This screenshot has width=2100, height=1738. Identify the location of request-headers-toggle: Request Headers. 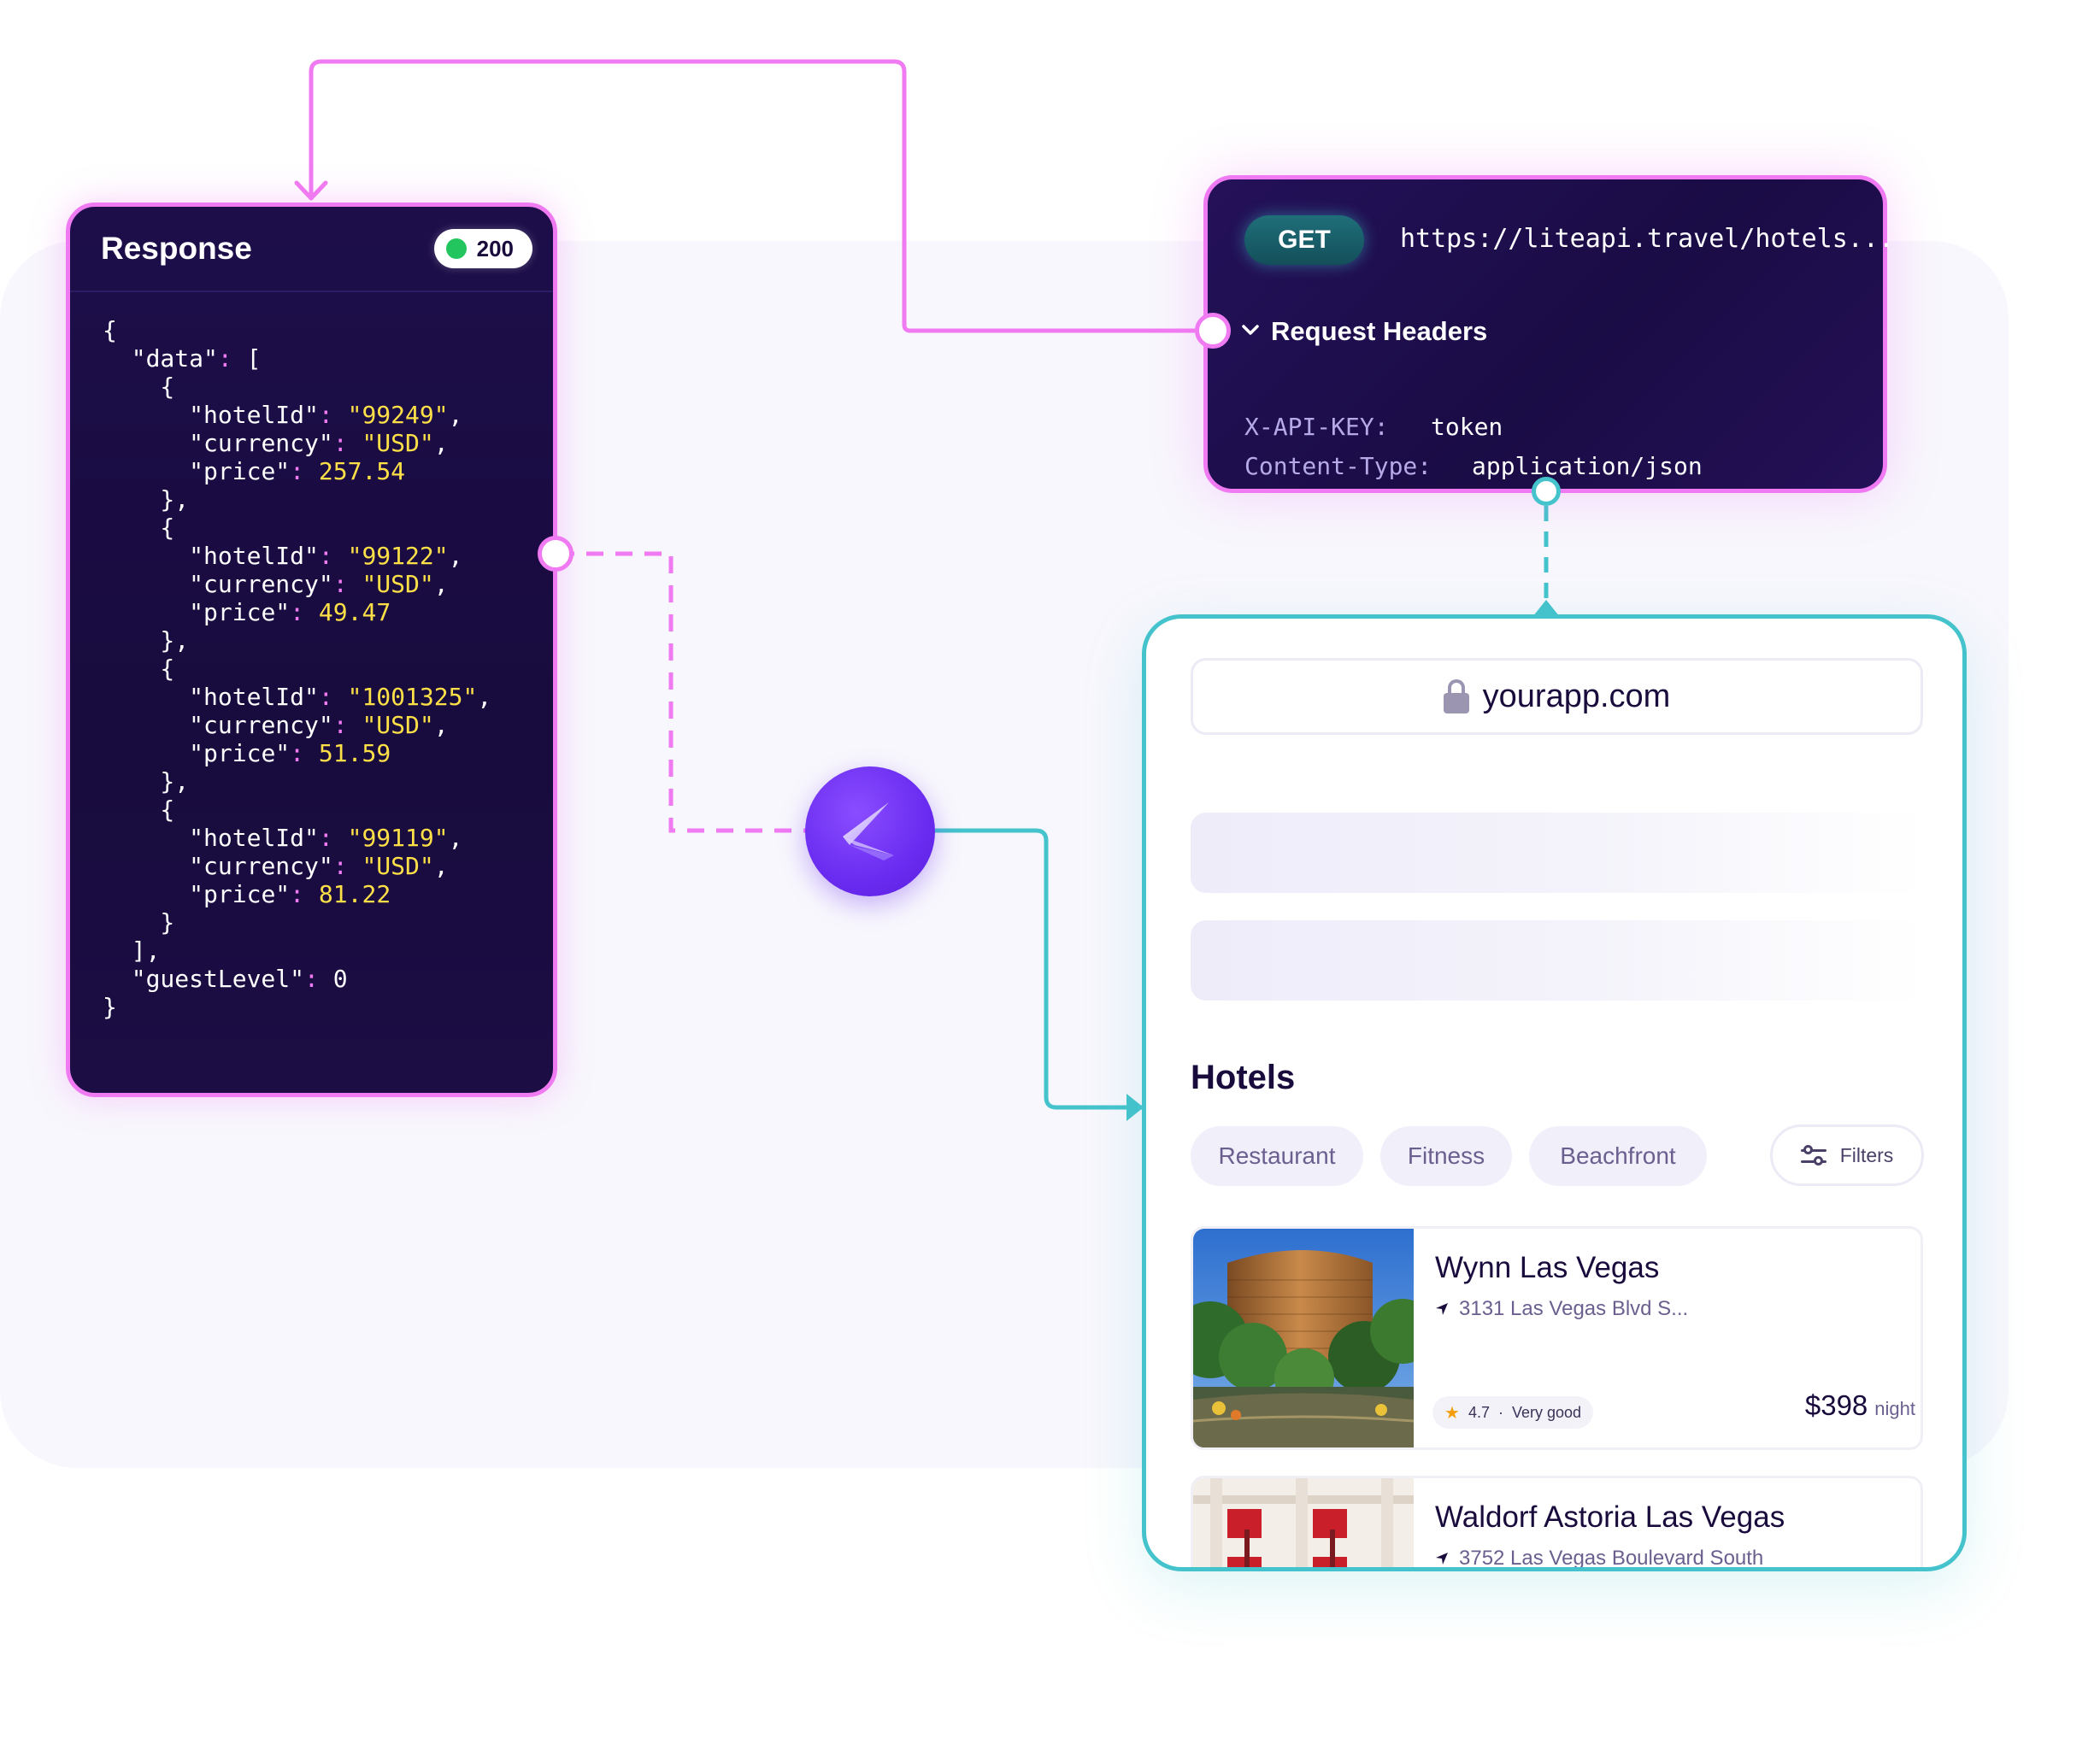
(1364, 331).